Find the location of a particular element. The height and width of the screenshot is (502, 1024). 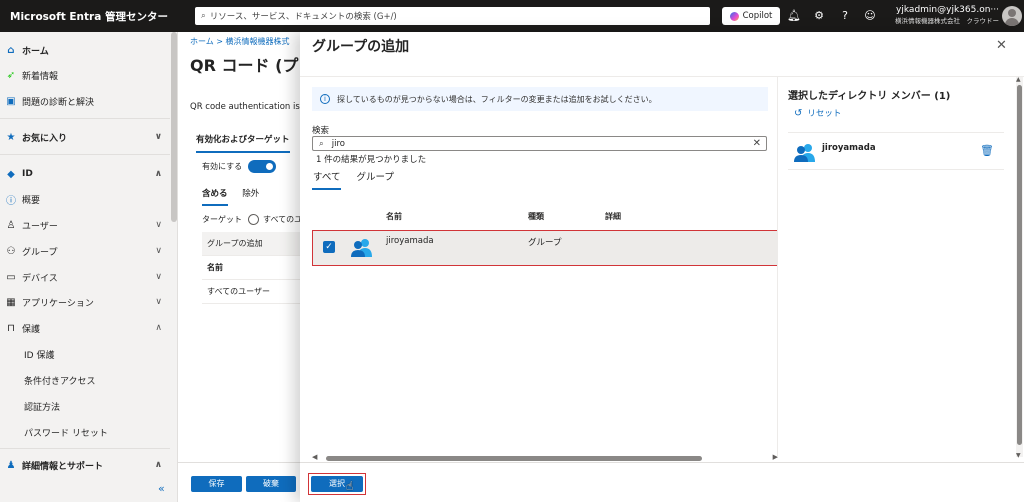

sidebar-item-label: ホーム is located at coordinates (35, 51).